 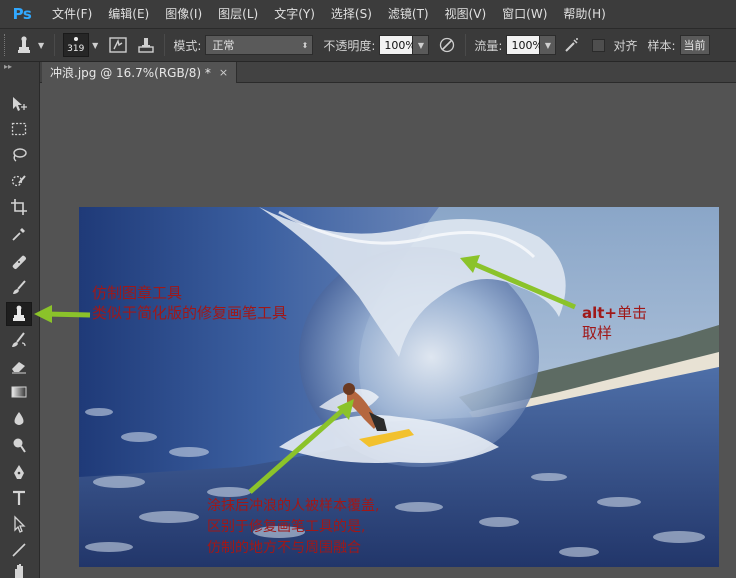 I want to click on dodge-tool-icon, so click(x=19, y=445).